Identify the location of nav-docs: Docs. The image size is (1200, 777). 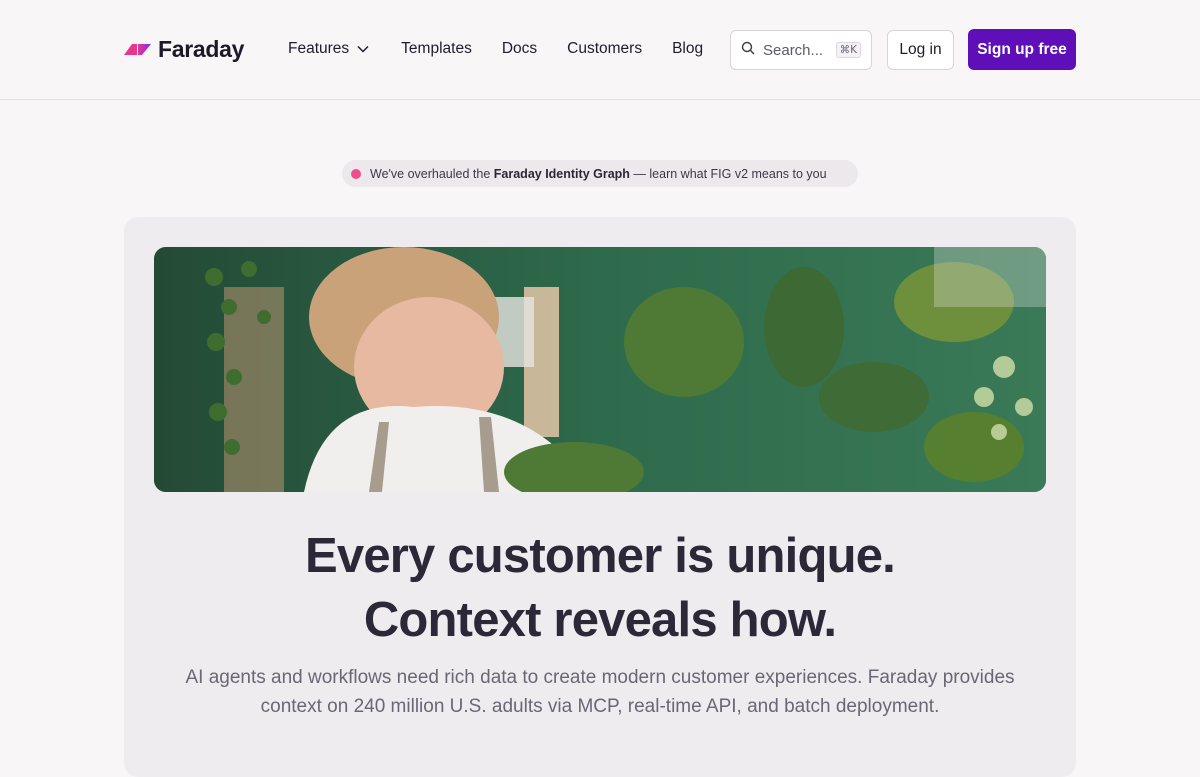
(519, 49).